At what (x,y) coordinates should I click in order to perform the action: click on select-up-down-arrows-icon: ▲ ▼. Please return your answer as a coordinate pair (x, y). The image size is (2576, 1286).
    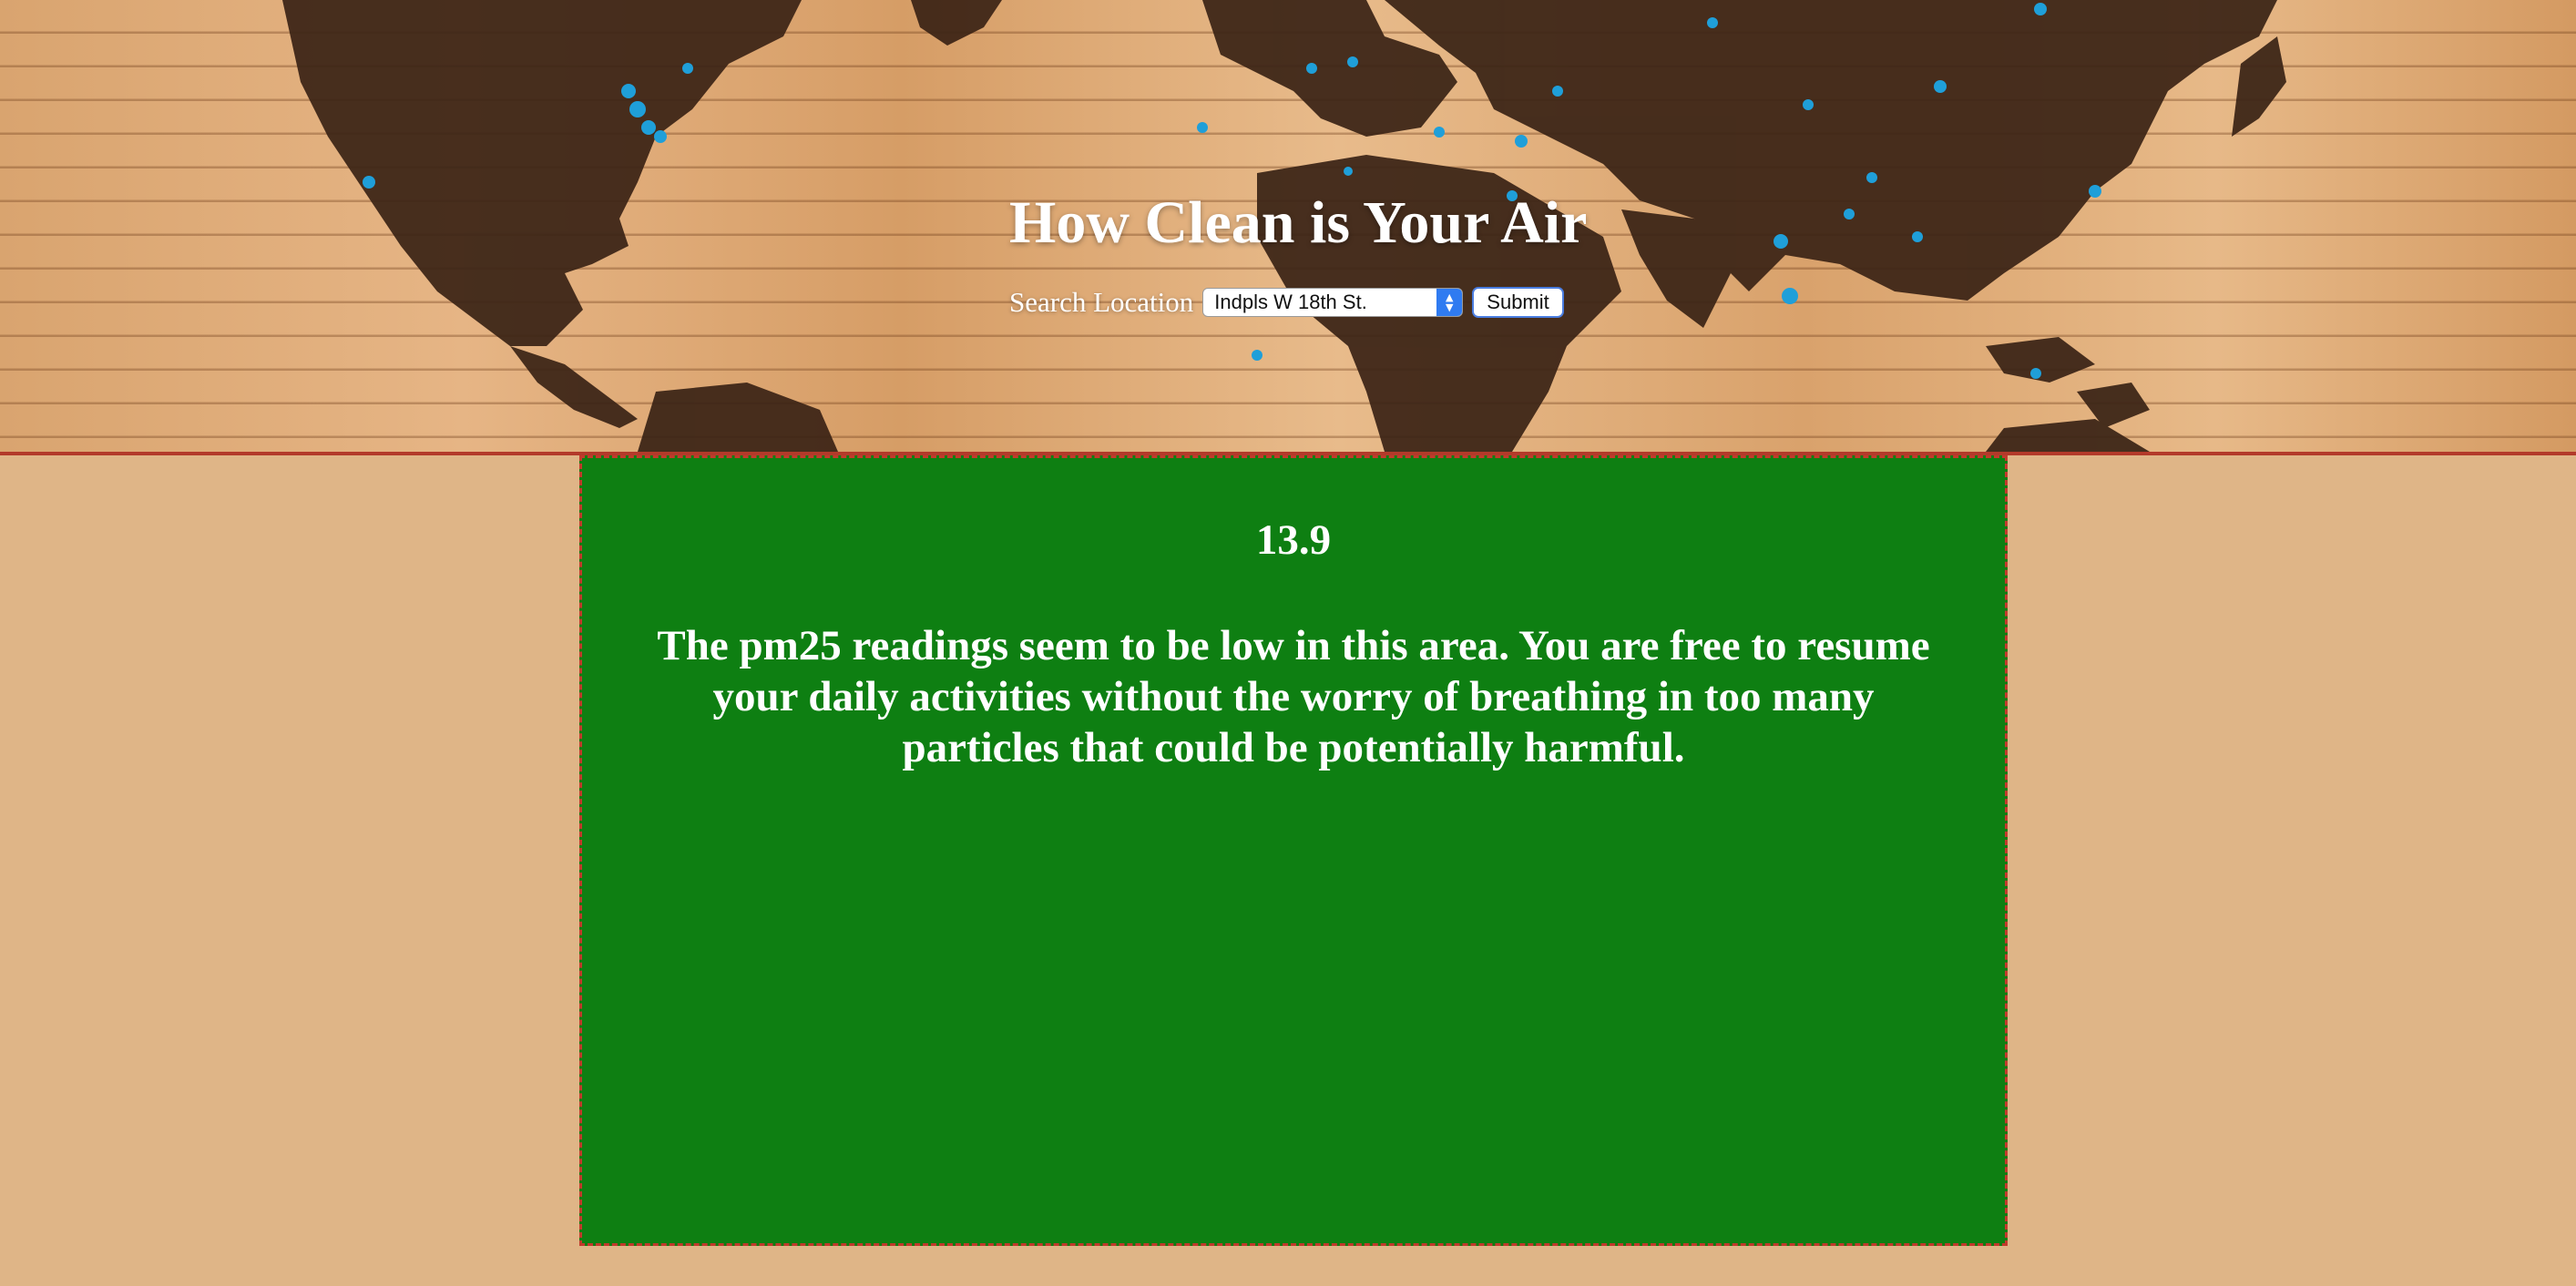
    Looking at the image, I should click on (1449, 303).